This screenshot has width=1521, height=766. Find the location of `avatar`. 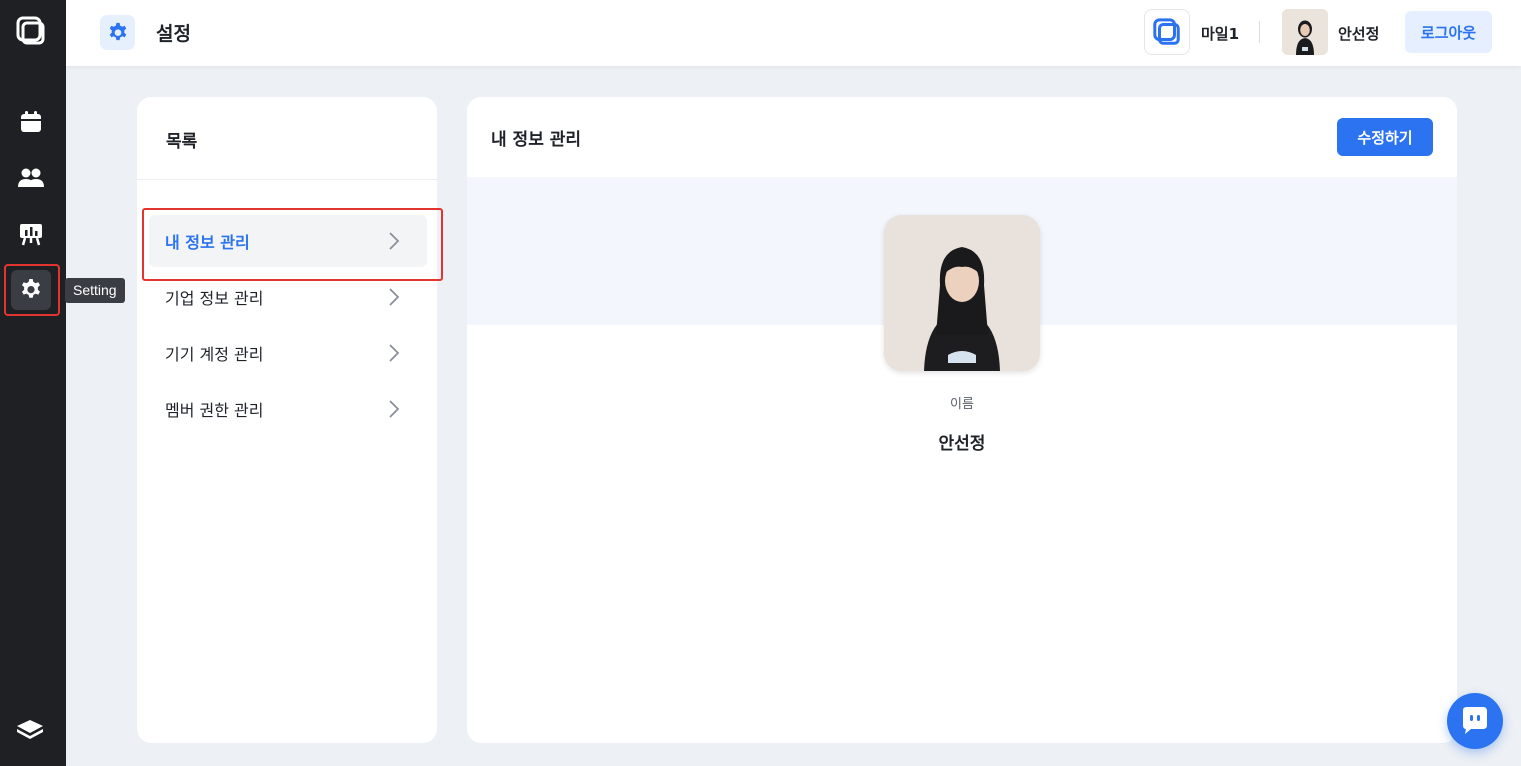

avatar is located at coordinates (1305, 32).